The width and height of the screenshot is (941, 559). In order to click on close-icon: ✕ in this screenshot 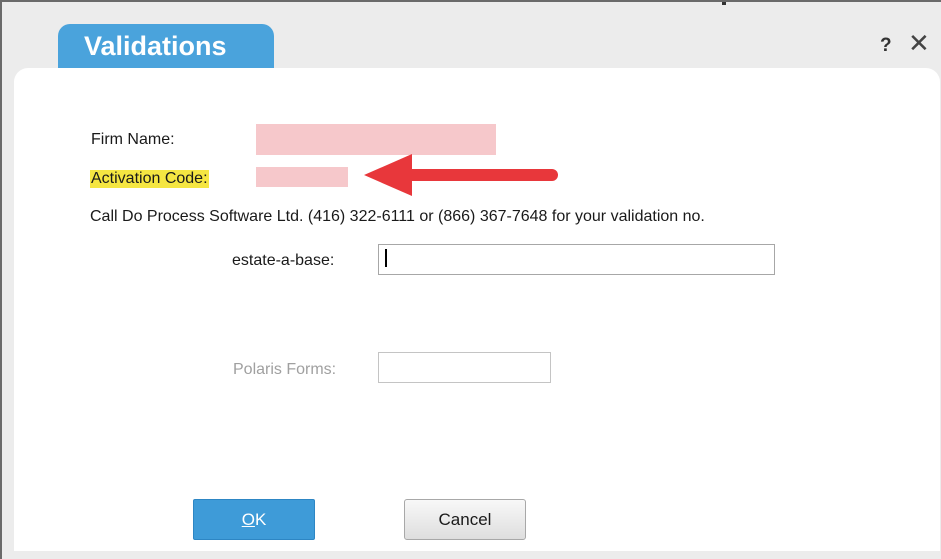, I will do `click(919, 43)`.